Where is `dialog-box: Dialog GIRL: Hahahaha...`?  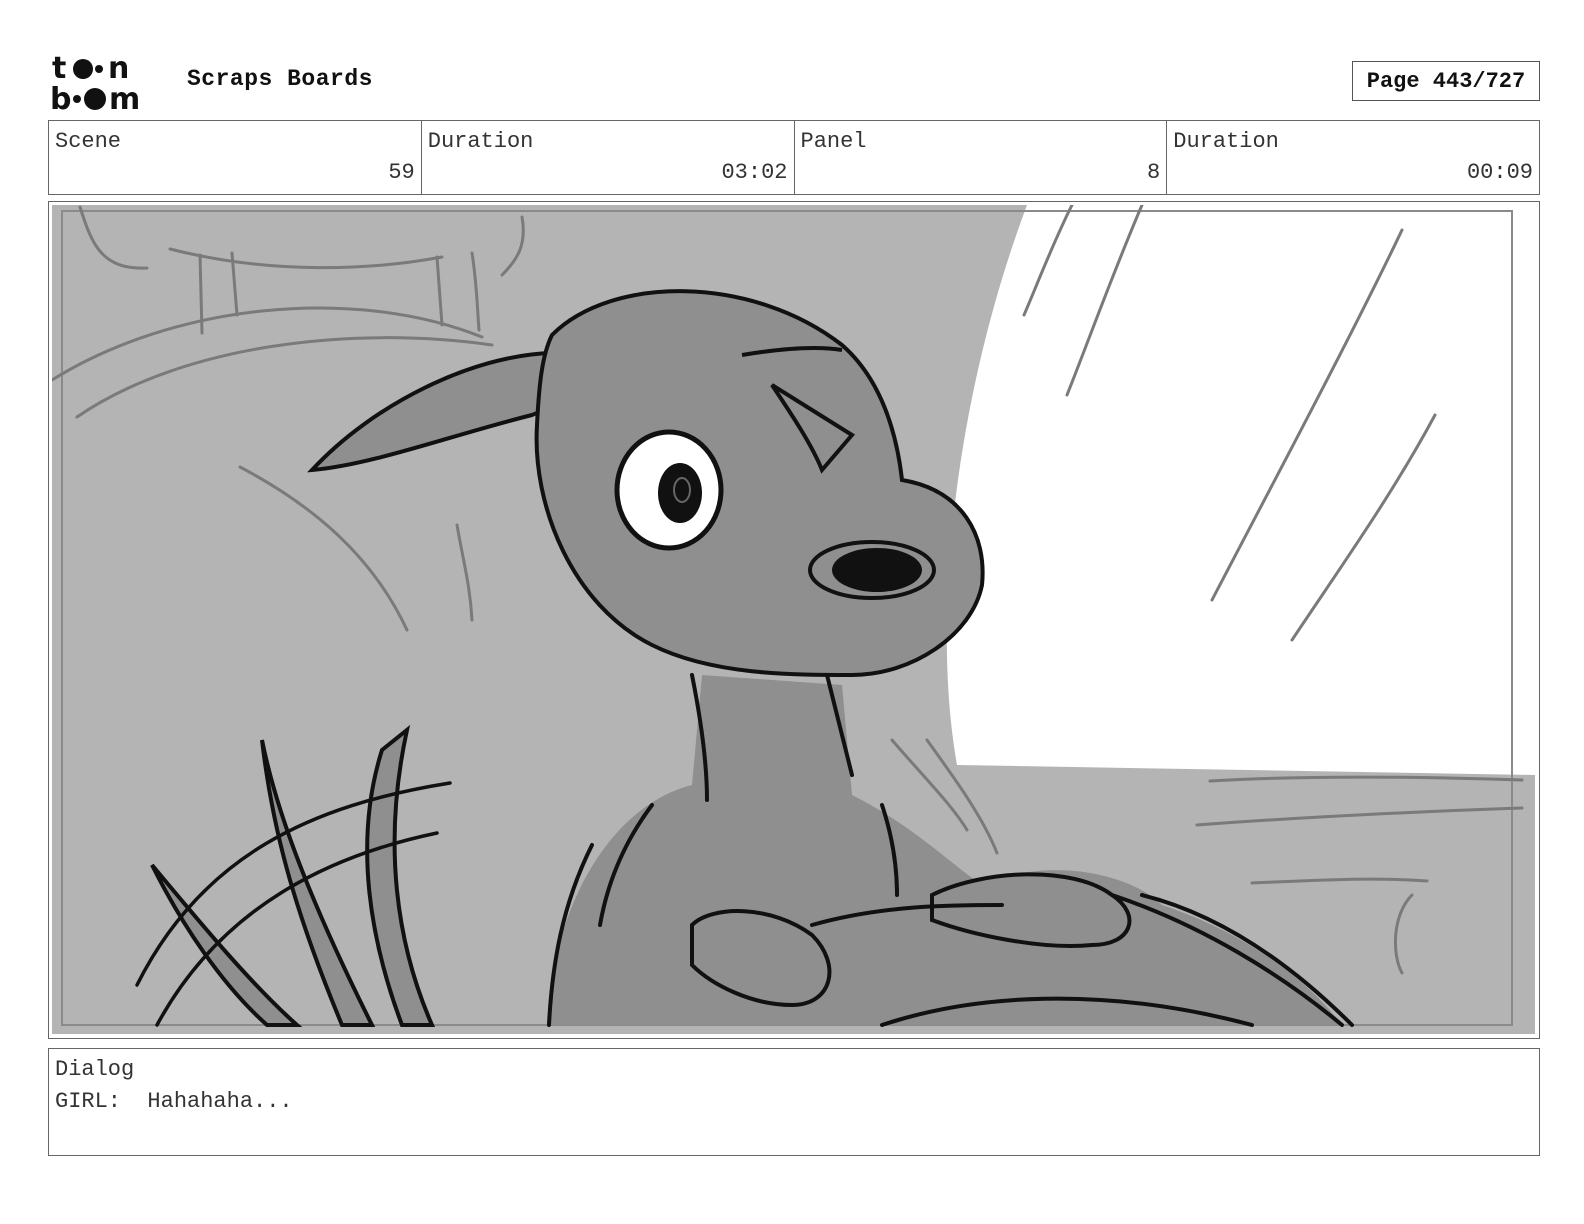 dialog-box: Dialog GIRL: Hahahaha... is located at coordinates (794, 1102).